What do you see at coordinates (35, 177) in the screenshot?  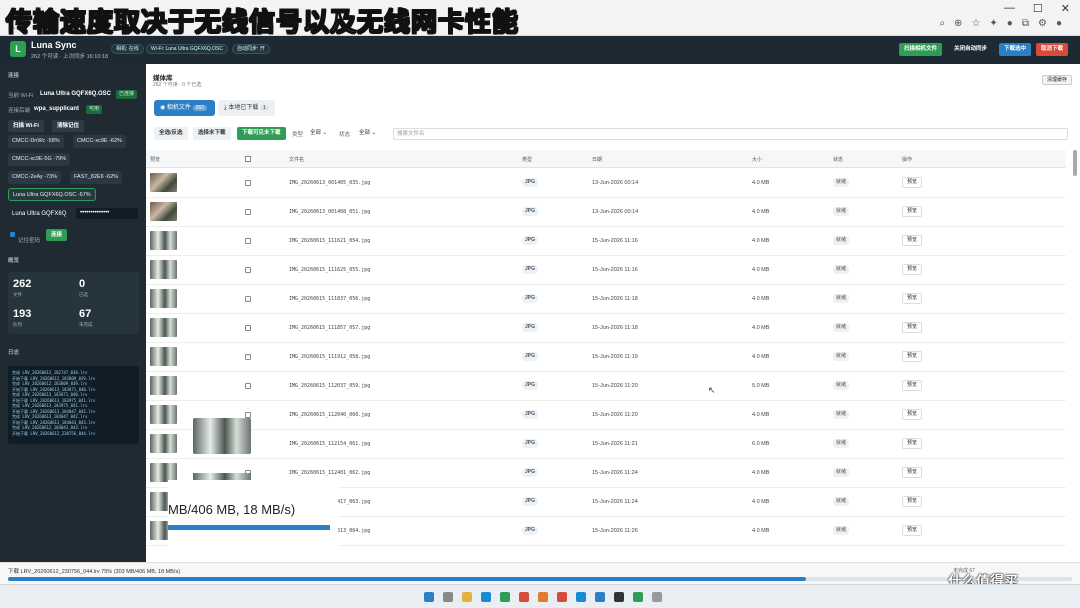 I see `wifi-network-item: CMCC-2eAy -73%` at bounding box center [35, 177].